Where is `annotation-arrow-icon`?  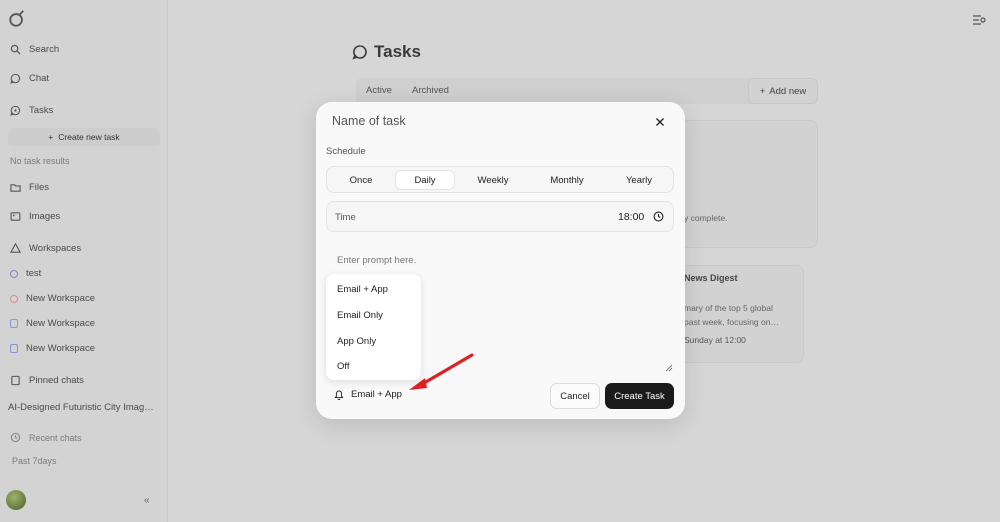
annotation-arrow-icon is located at coordinates (441, 371).